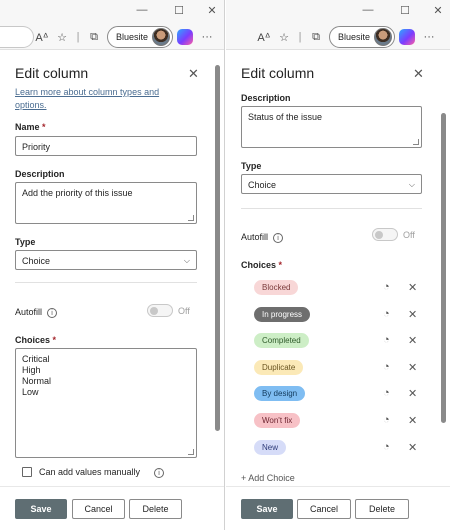  Describe the element at coordinates (184, 311) in the screenshot. I see `autofill-state: Off` at that location.